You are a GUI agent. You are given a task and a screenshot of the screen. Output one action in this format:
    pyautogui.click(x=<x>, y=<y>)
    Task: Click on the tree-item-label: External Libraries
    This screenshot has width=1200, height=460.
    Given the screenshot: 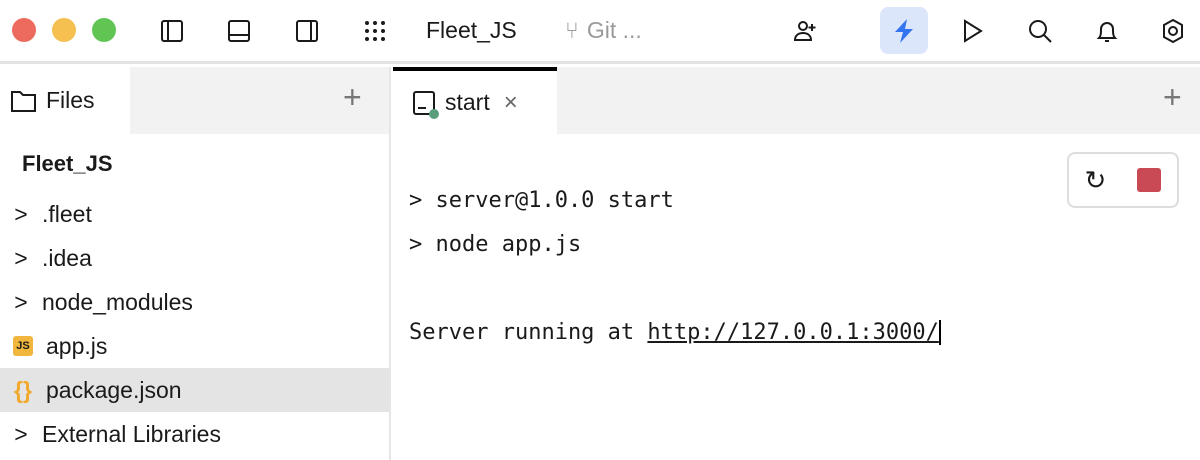 What is the action you would take?
    pyautogui.click(x=131, y=433)
    